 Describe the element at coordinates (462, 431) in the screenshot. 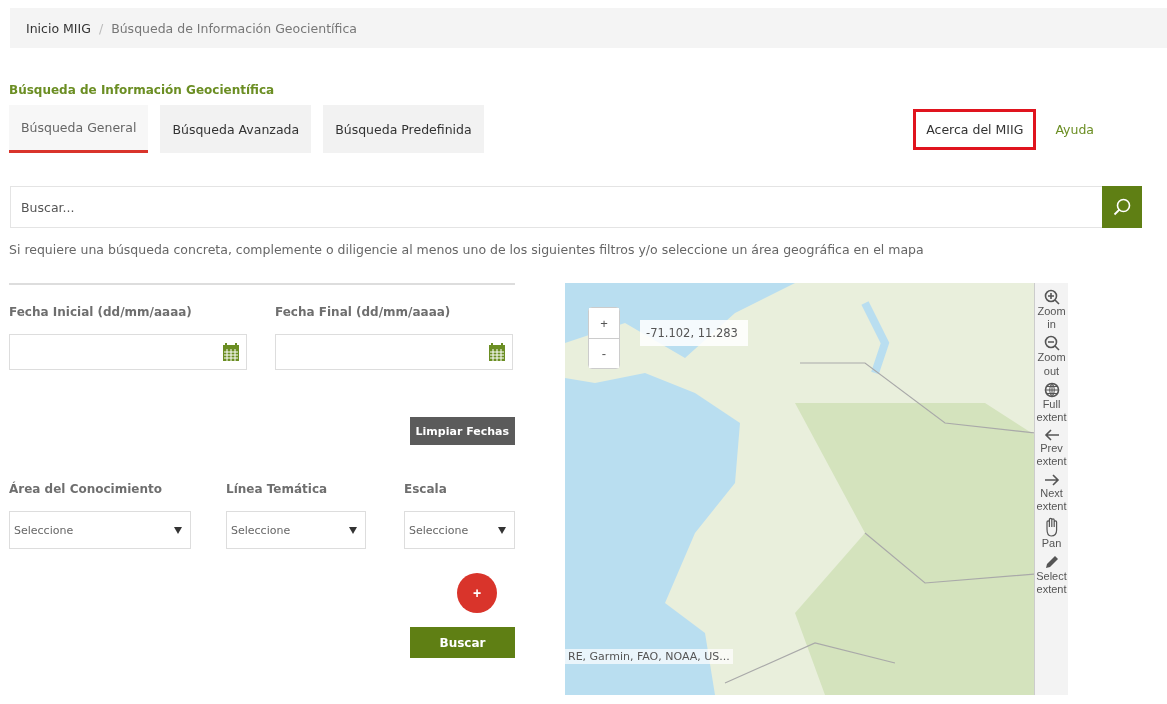

I see `clear-dates-button: Limpiar Fechas` at that location.